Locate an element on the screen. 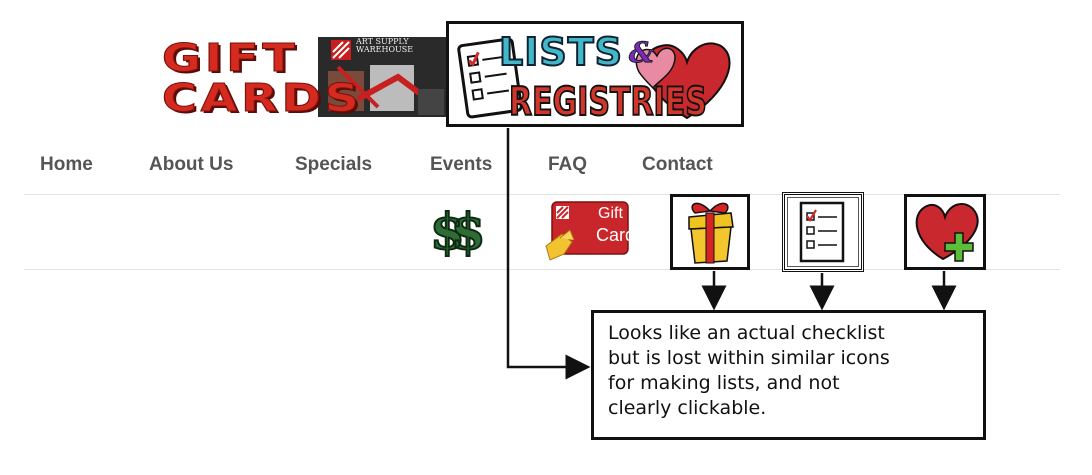  money-icon: $$ is located at coordinates (459, 232).